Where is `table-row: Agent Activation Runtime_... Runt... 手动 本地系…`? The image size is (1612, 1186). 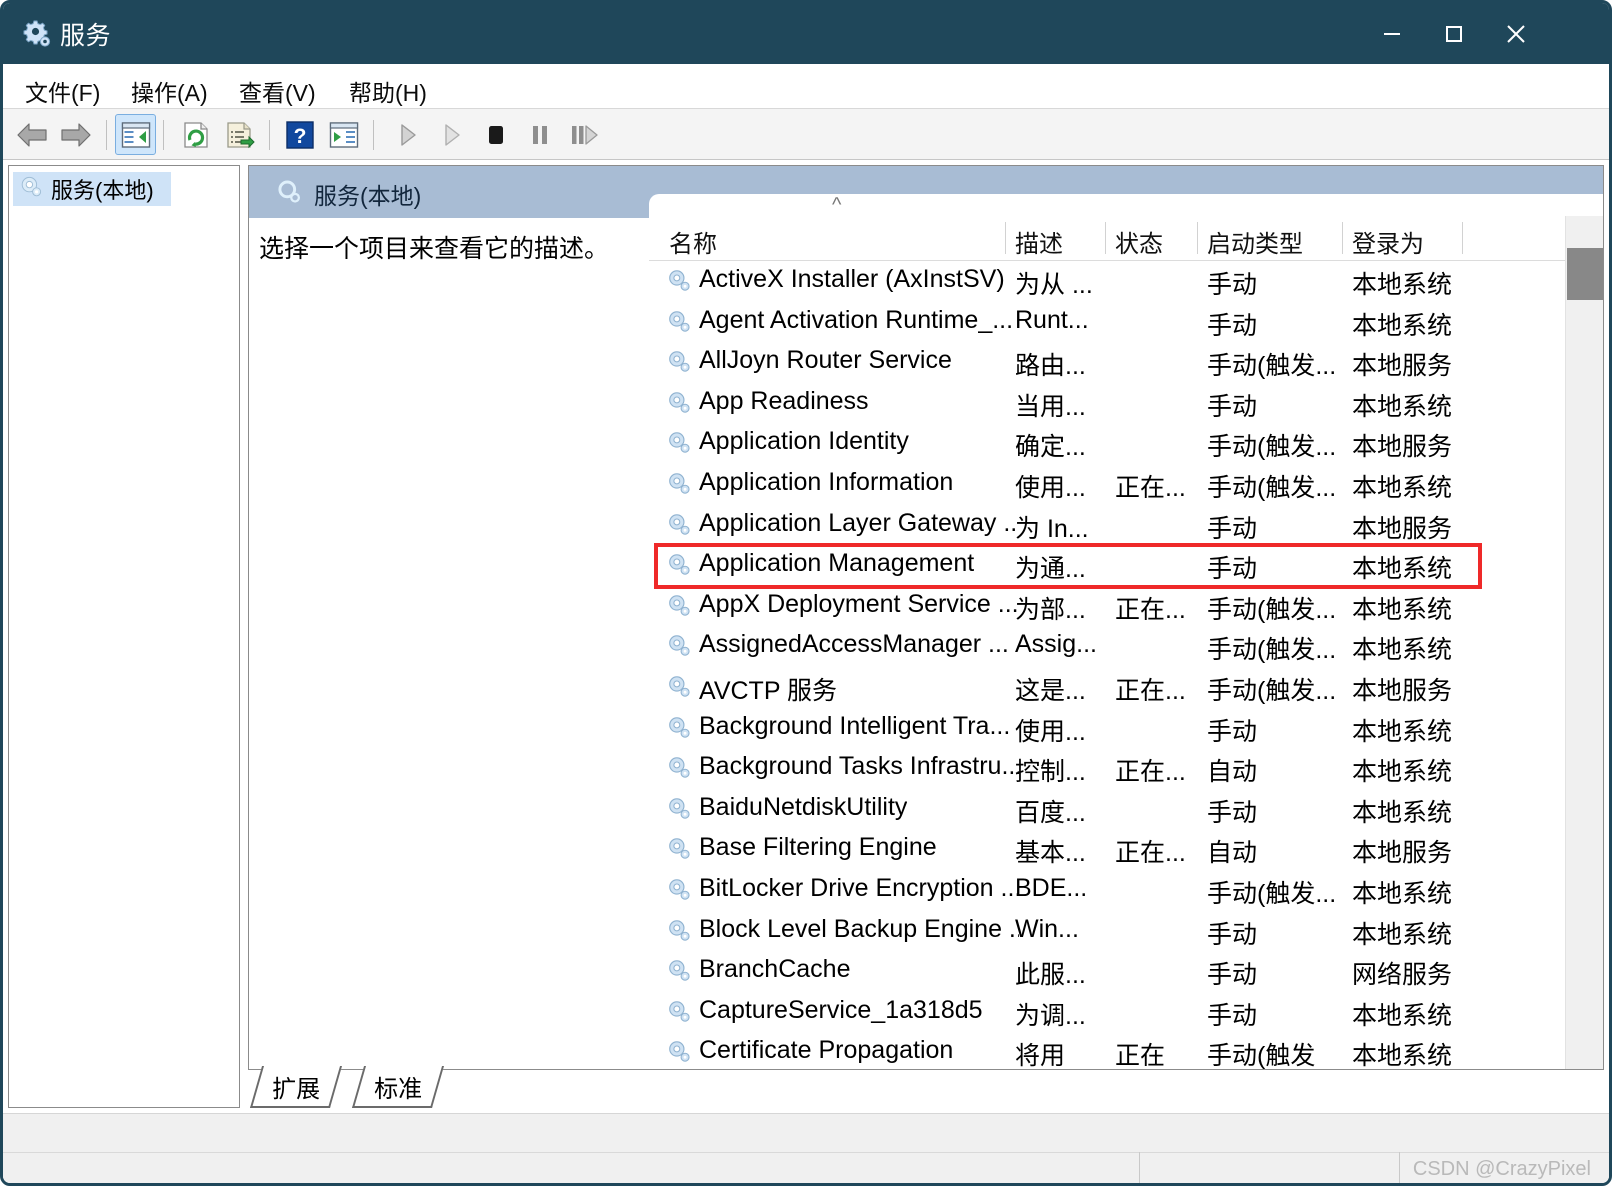 table-row: Agent Activation Runtime_... Runt... 手动 本地系… is located at coordinates (1107, 322).